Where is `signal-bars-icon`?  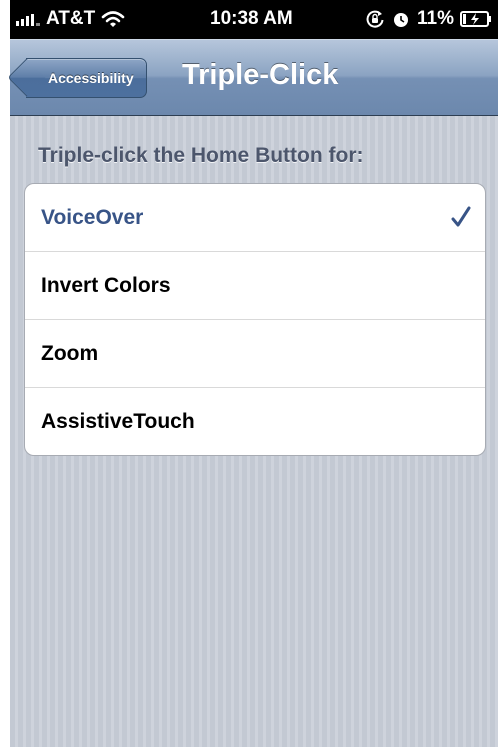
signal-bars-icon is located at coordinates (28, 19).